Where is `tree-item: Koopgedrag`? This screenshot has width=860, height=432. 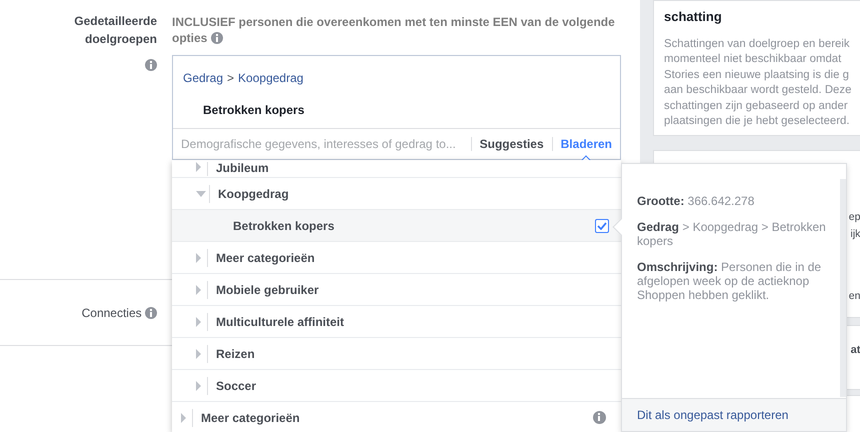
tree-item: Koopgedrag is located at coordinates (253, 193).